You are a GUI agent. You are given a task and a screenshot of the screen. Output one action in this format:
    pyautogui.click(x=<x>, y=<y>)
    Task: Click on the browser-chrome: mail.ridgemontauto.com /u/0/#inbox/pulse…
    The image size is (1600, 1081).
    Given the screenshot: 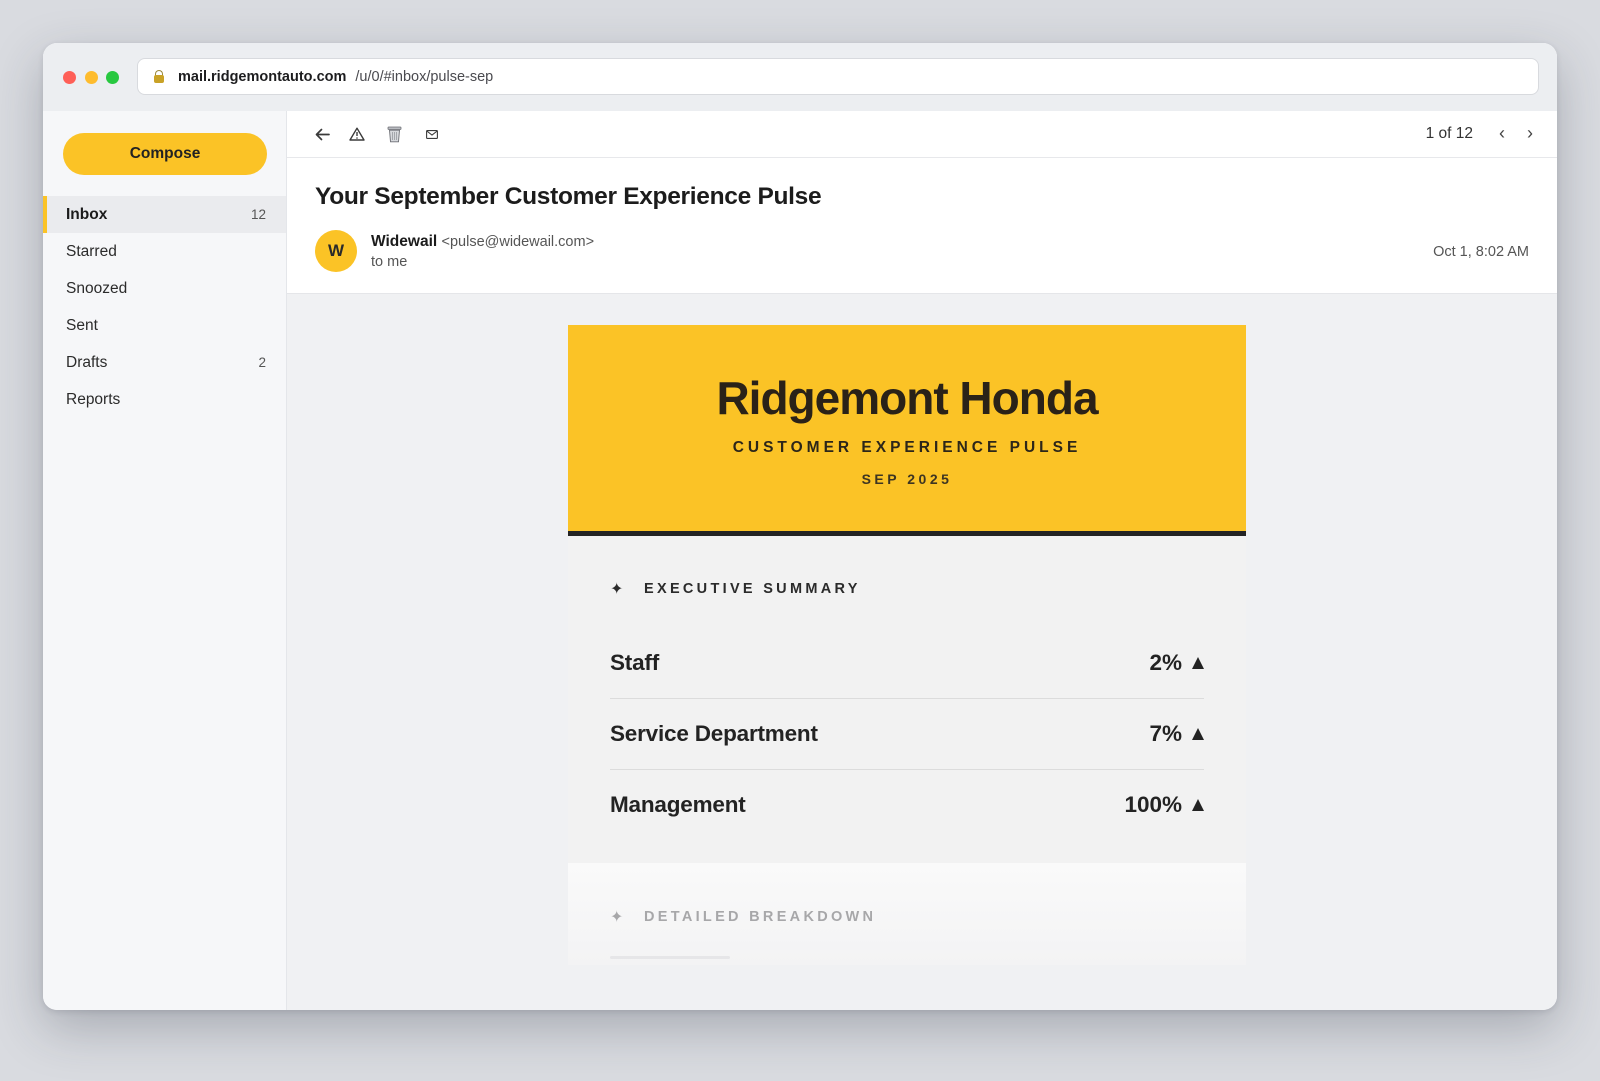 What is the action you would take?
    pyautogui.click(x=800, y=77)
    